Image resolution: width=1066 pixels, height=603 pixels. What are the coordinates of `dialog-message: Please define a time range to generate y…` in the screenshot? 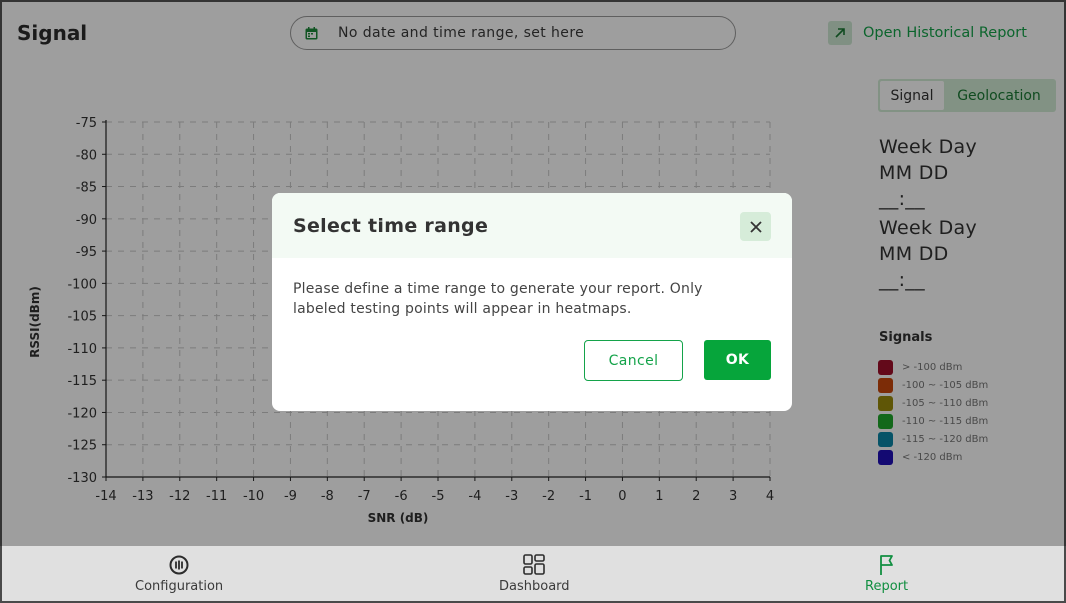 It's located at (498, 299).